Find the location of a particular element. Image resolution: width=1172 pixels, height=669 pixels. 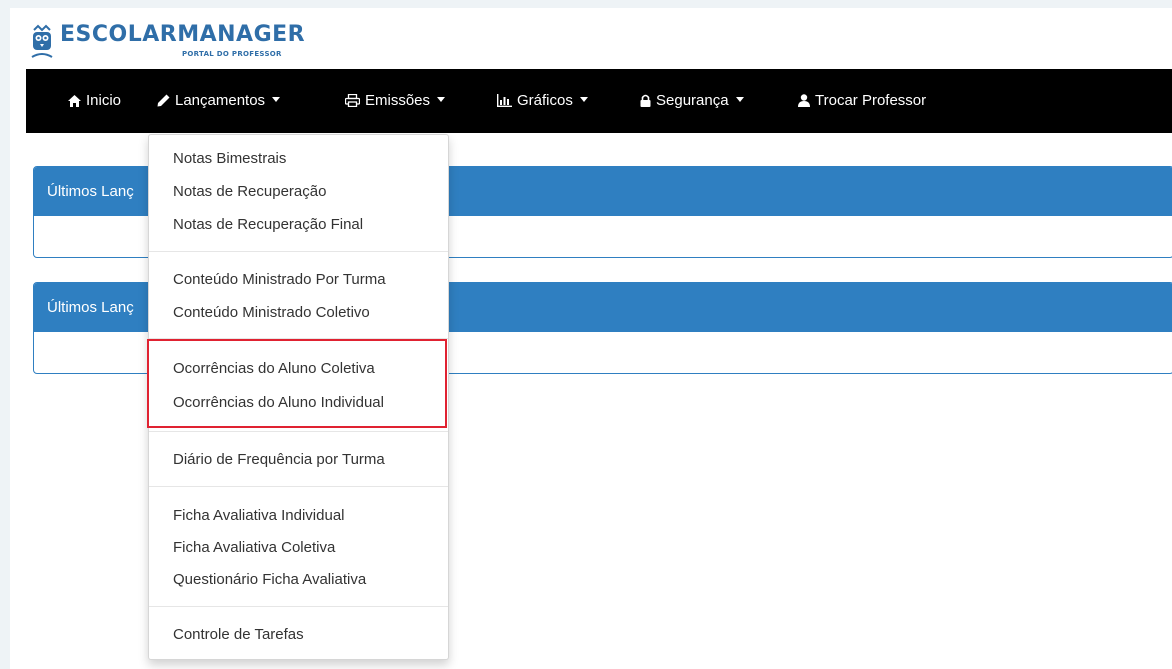

lock-icon is located at coordinates (645, 100).